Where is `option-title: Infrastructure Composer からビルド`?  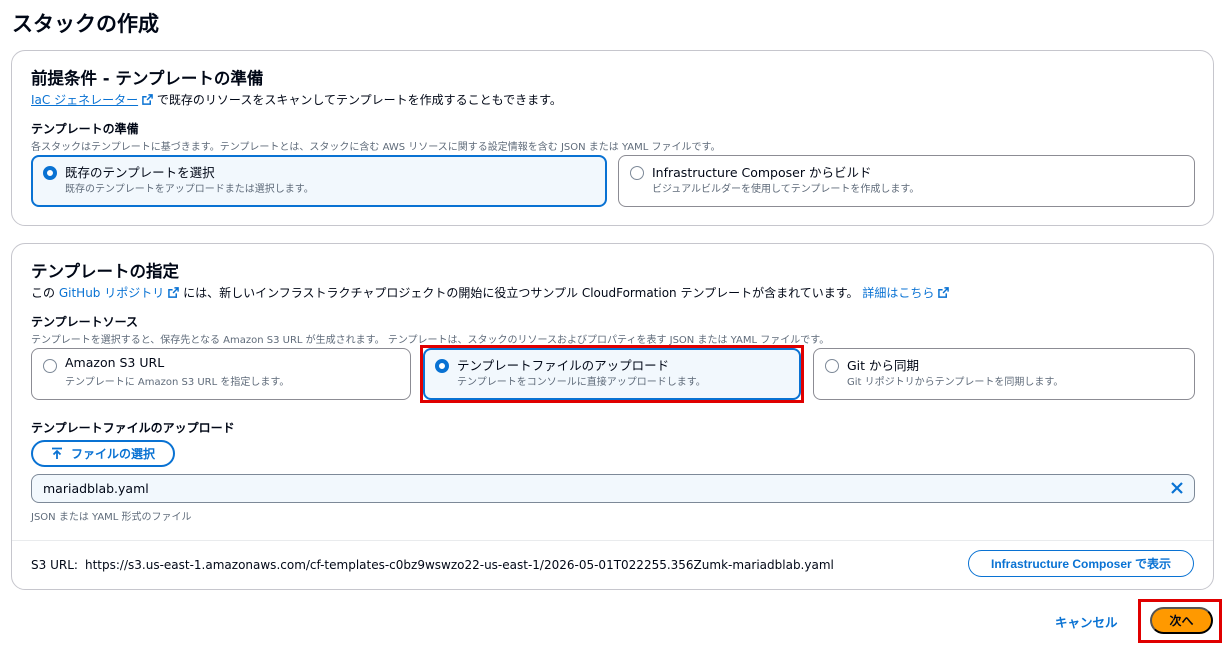
option-title: Infrastructure Composer からビルド is located at coordinates (762, 172).